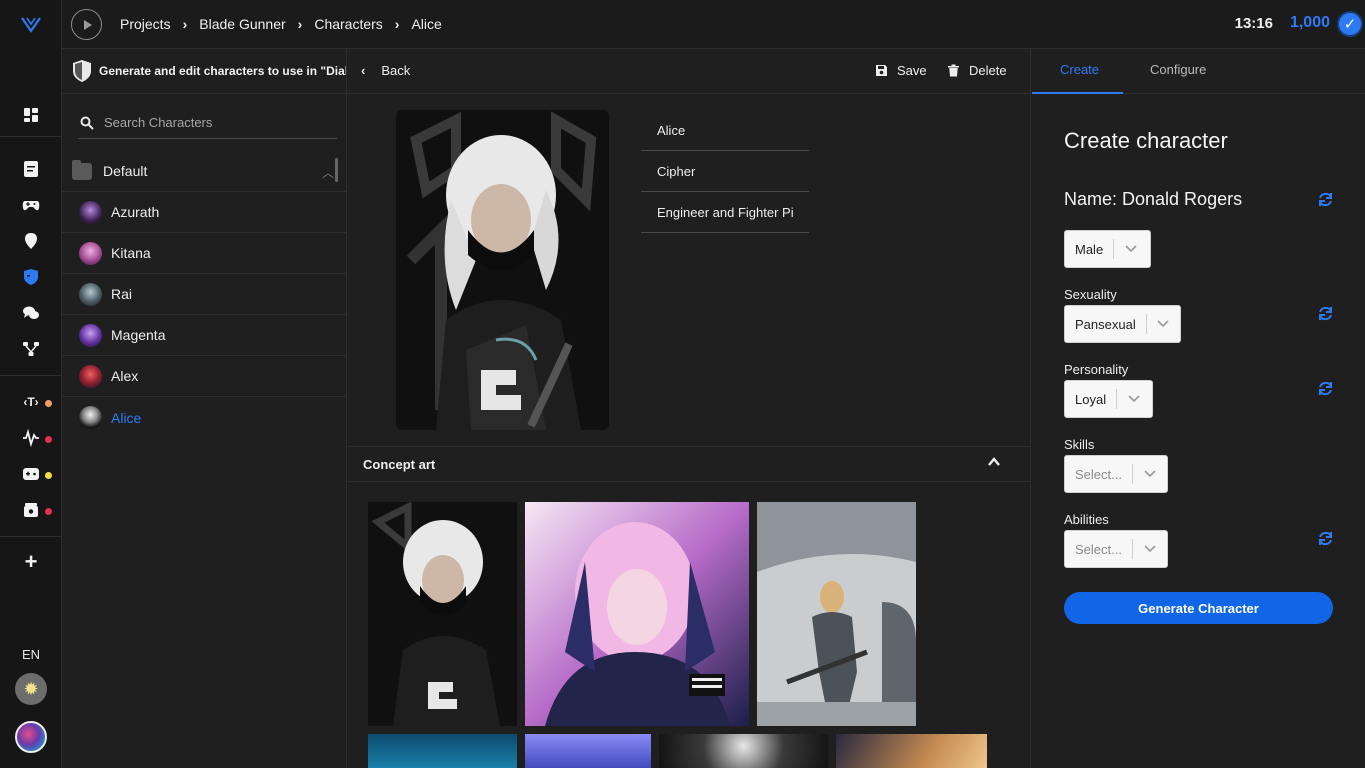  What do you see at coordinates (336, 170) in the screenshot?
I see `scrollbar` at bounding box center [336, 170].